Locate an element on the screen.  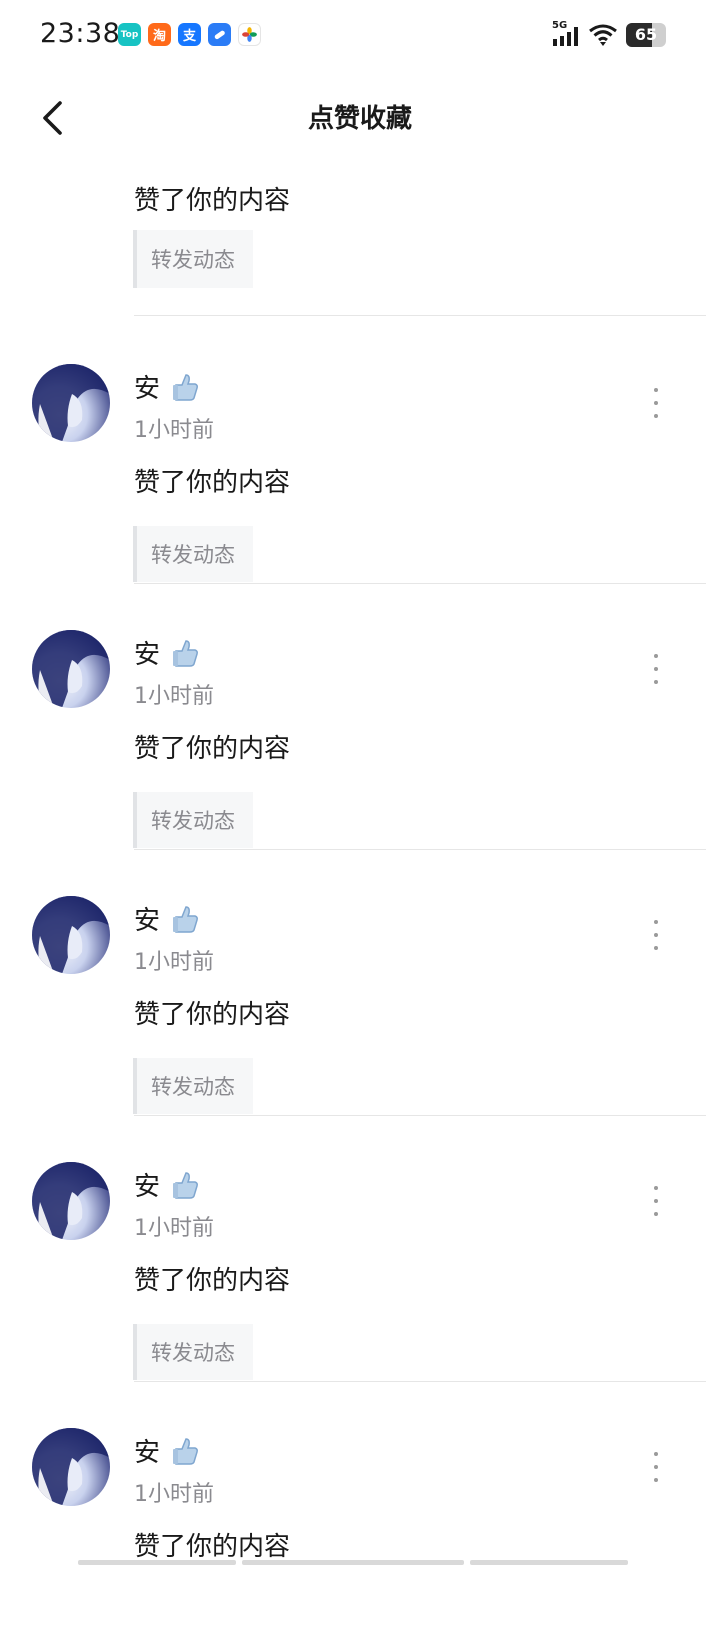
status-indicators: 5G 65 is located at coordinates (609, 34).